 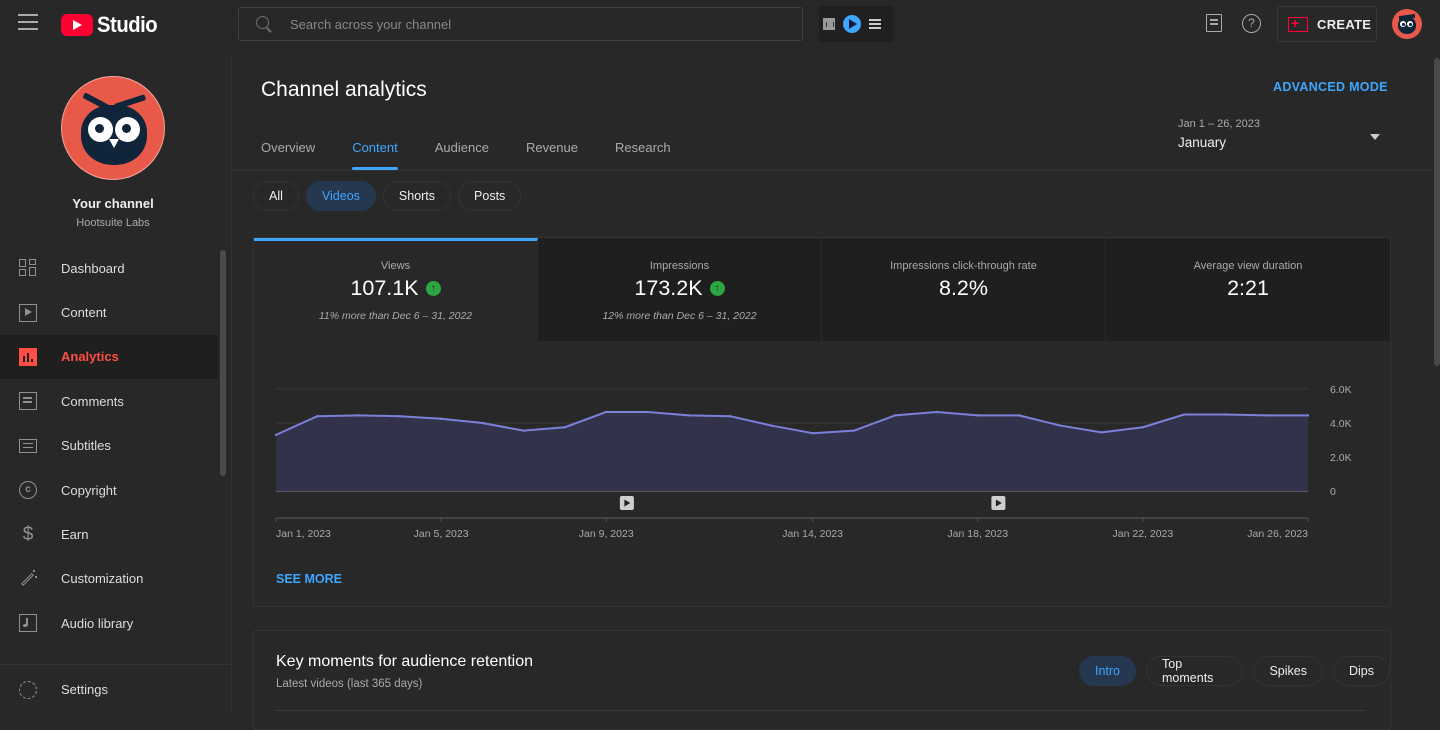 I want to click on x-tick-label: Jan 14, 2023, so click(x=812, y=534).